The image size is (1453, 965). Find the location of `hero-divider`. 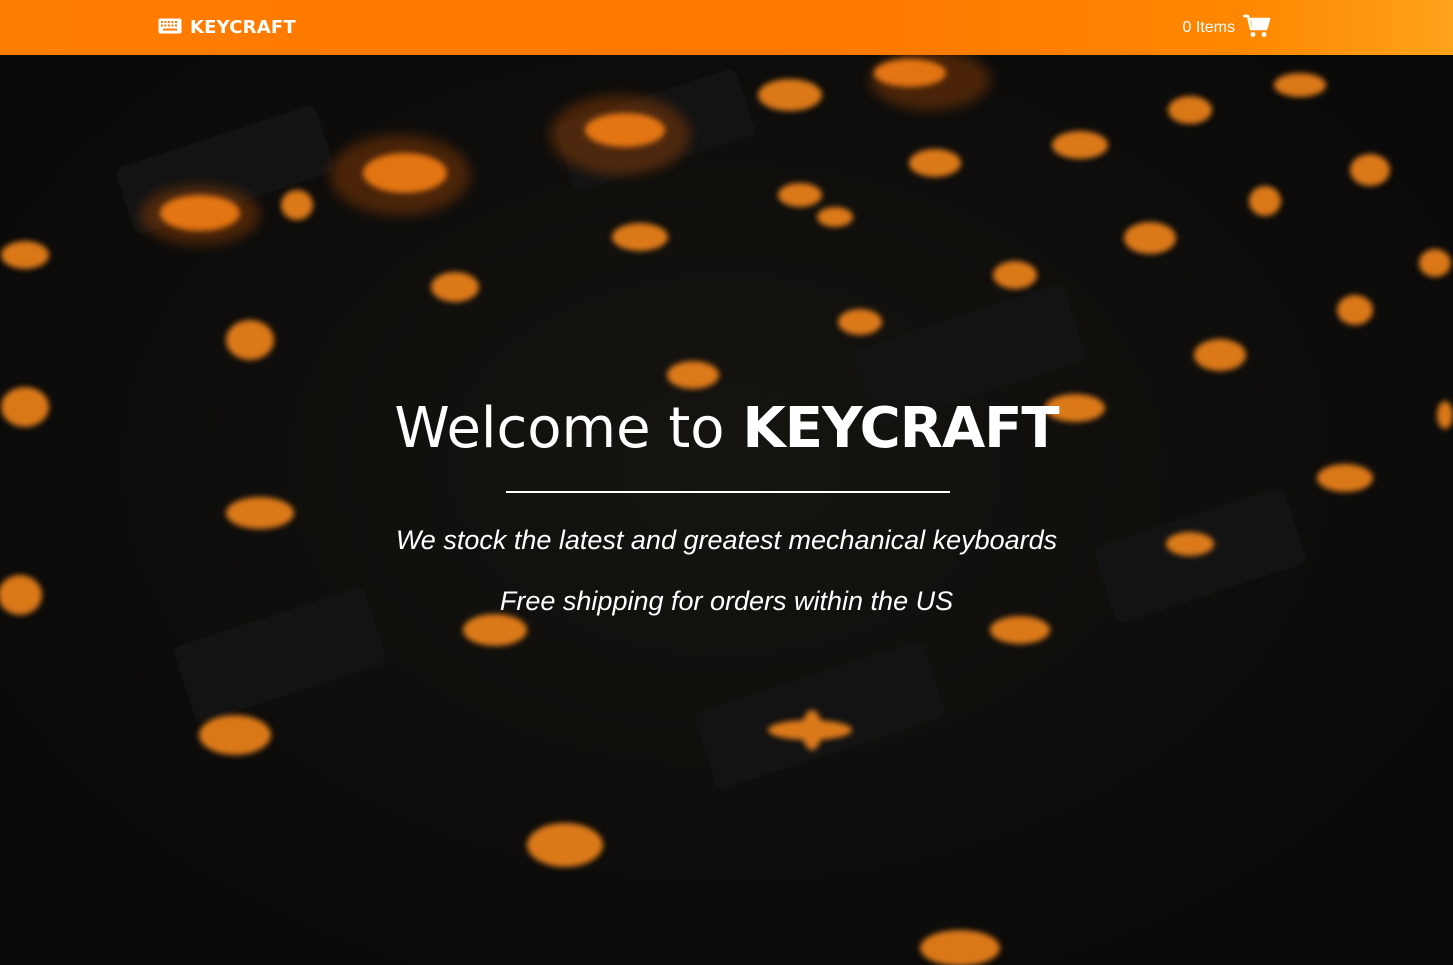

hero-divider is located at coordinates (728, 492).